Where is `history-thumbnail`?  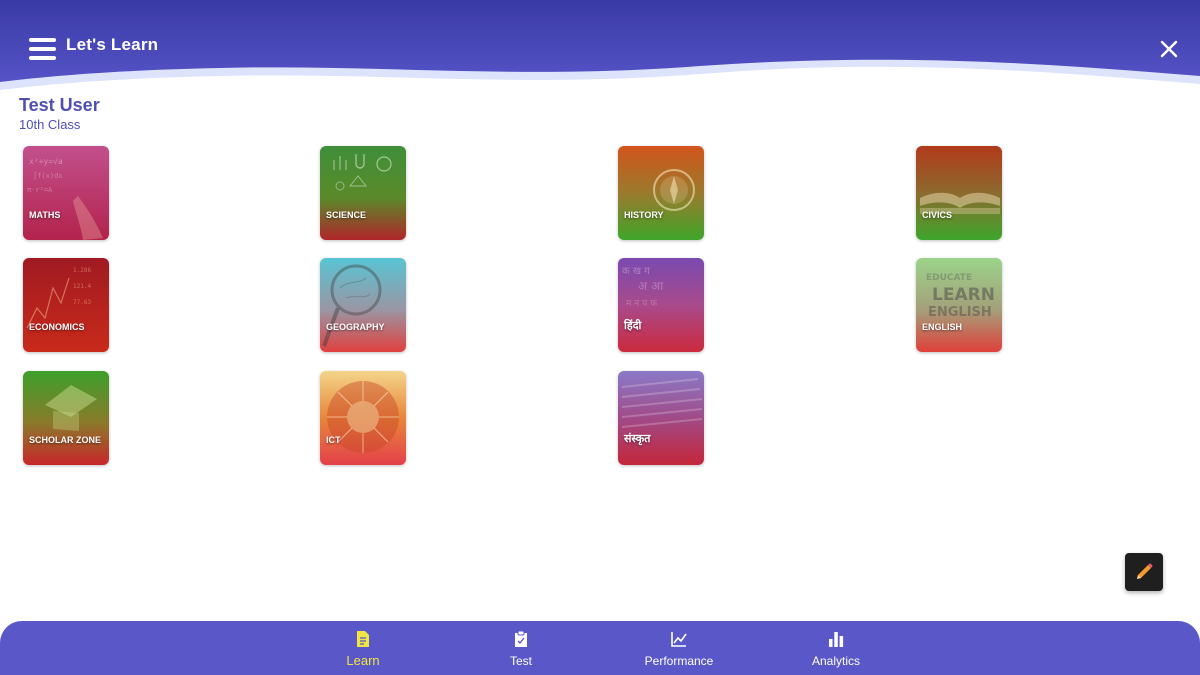 history-thumbnail is located at coordinates (661, 193).